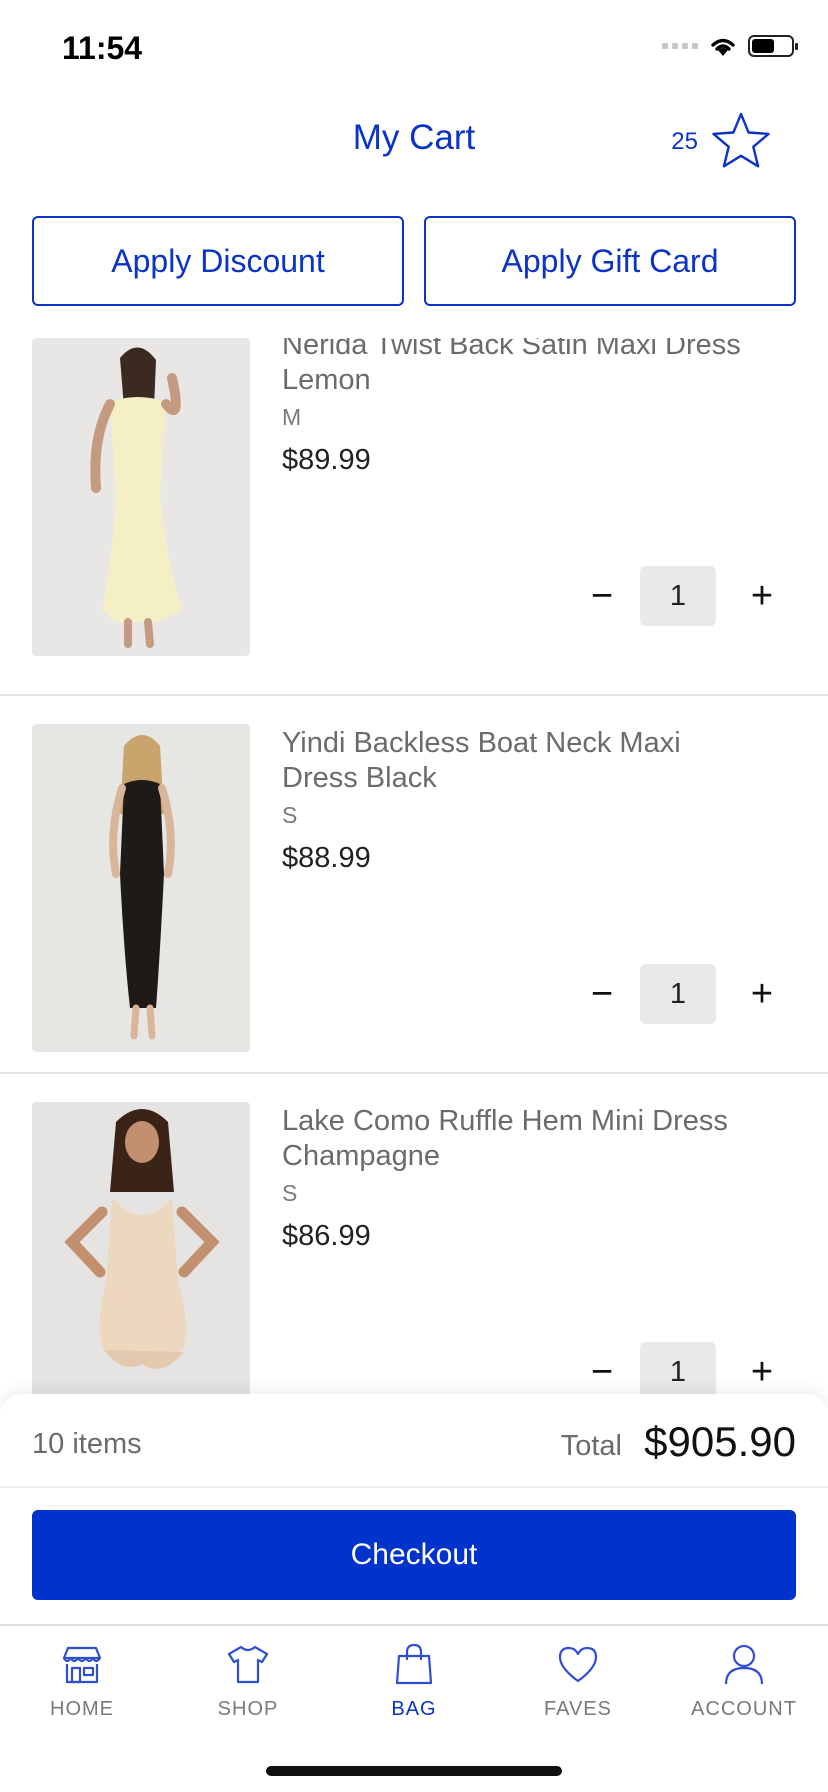  Describe the element at coordinates (218, 261) in the screenshot. I see `apply-discount-button: Apply Discount` at that location.